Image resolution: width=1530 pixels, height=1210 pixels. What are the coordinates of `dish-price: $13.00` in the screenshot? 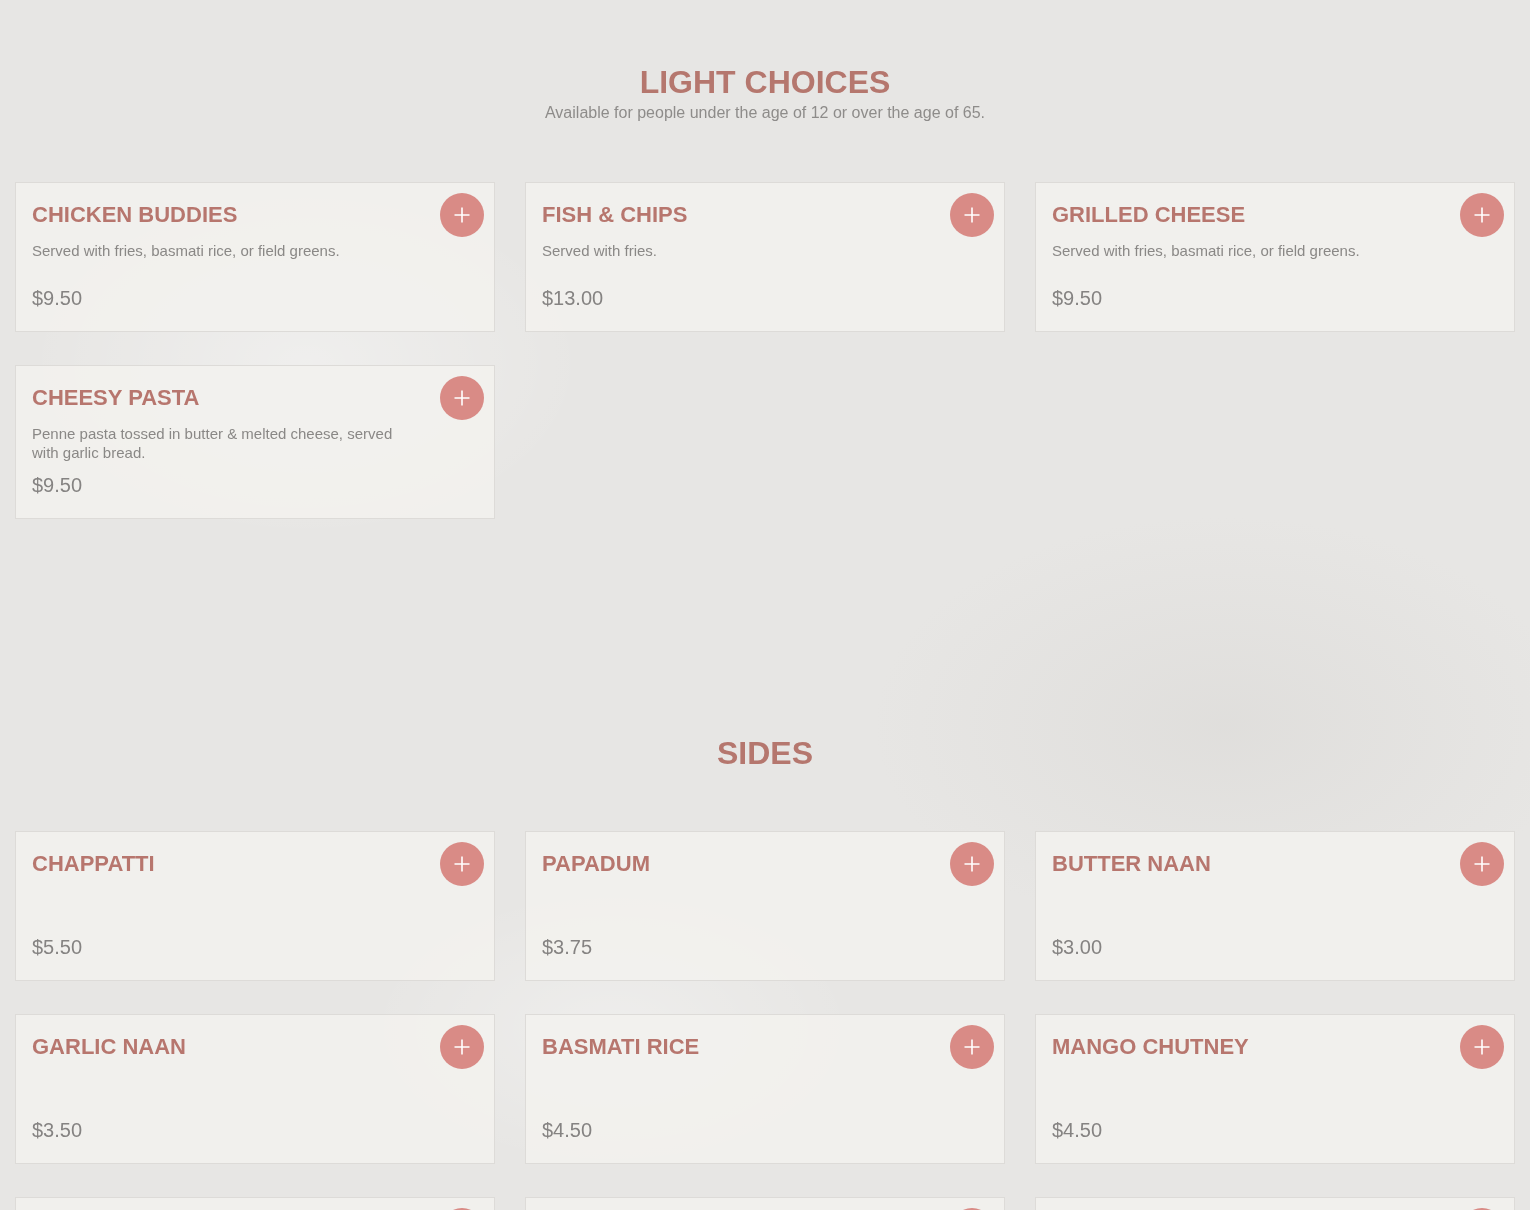 It's located at (573, 298).